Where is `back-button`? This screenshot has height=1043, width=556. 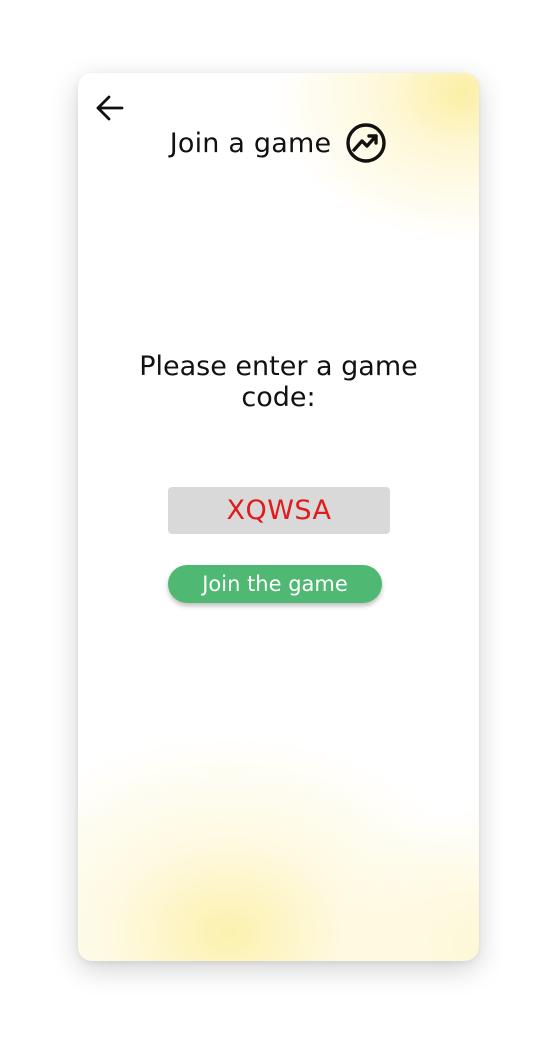
back-button is located at coordinates (109, 108).